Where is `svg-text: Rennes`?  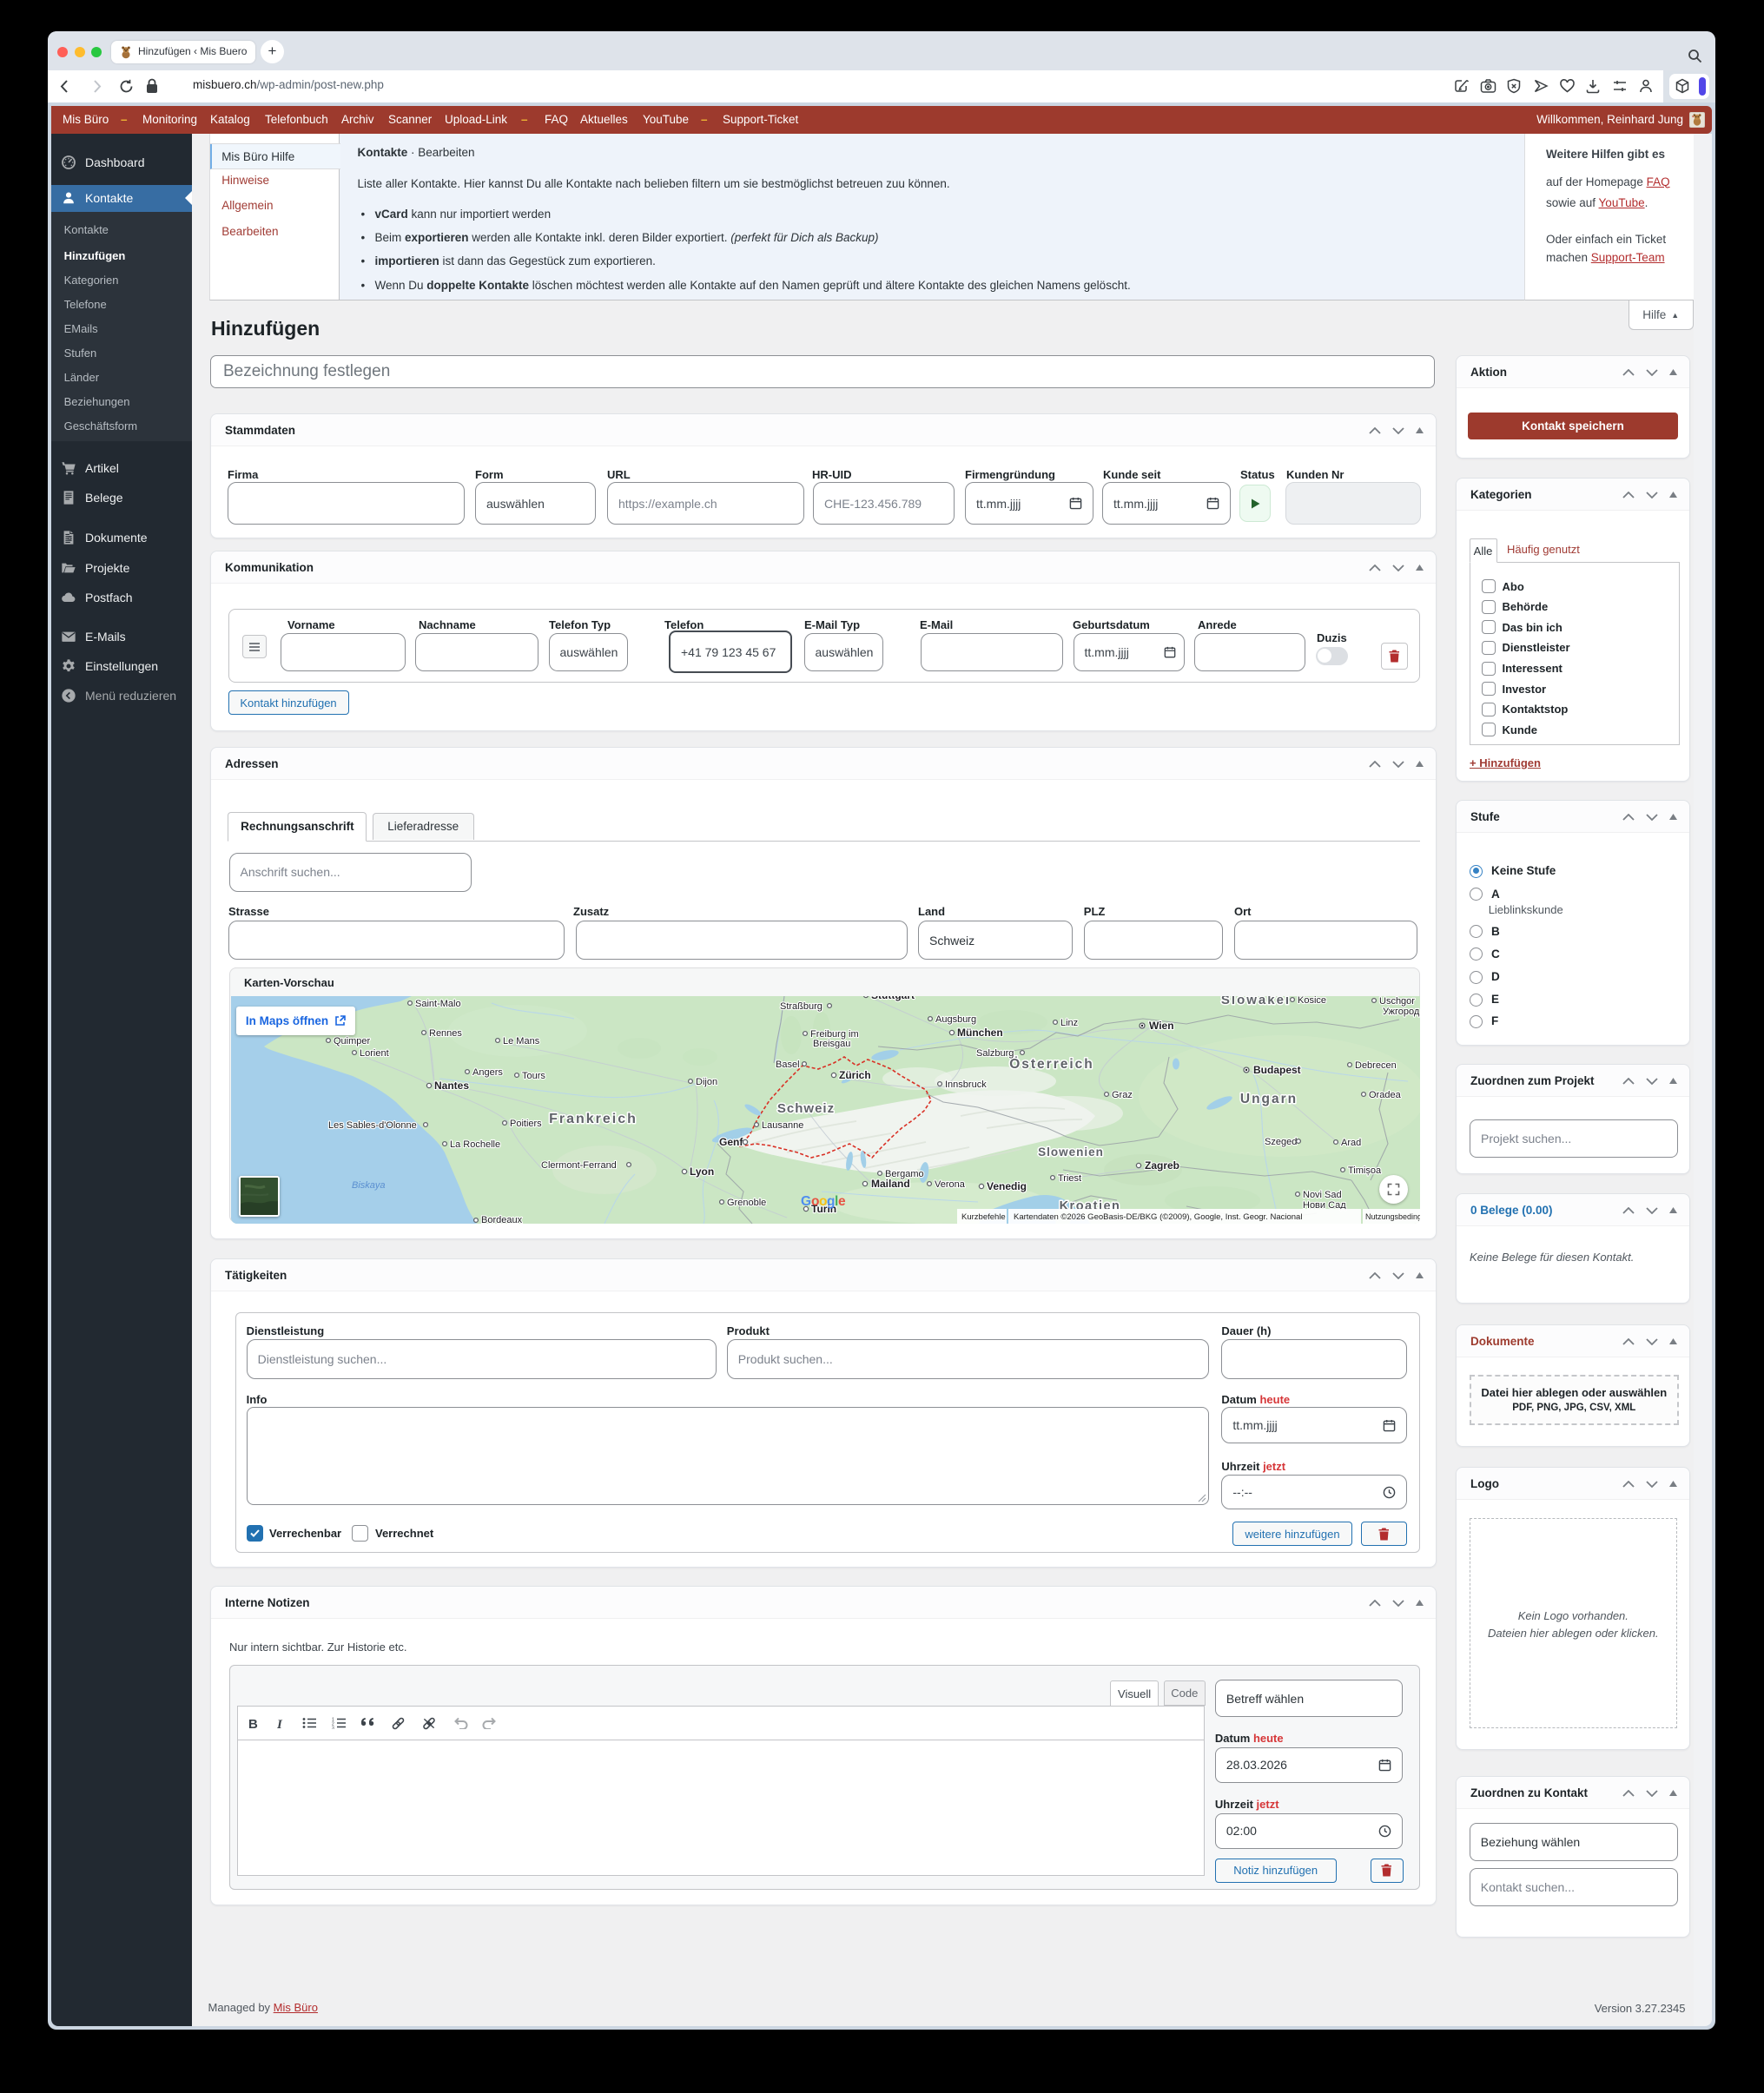 svg-text: Rennes is located at coordinates (446, 1033).